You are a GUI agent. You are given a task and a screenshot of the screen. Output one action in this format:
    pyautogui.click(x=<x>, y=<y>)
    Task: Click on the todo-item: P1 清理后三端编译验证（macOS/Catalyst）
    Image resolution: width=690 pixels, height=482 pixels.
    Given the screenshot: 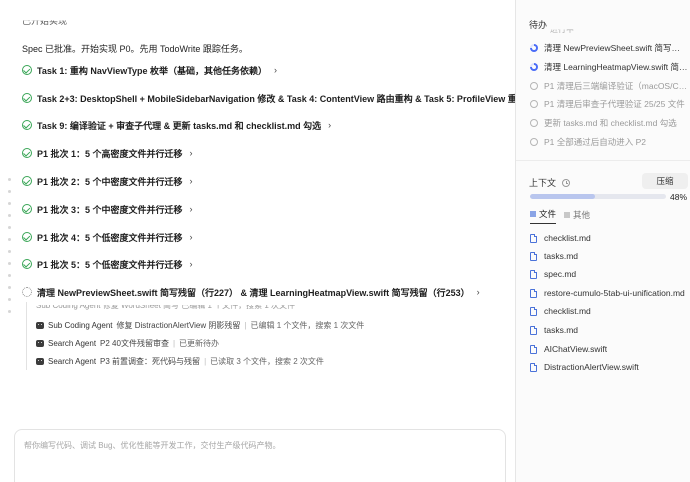 What is the action you would take?
    pyautogui.click(x=609, y=86)
    